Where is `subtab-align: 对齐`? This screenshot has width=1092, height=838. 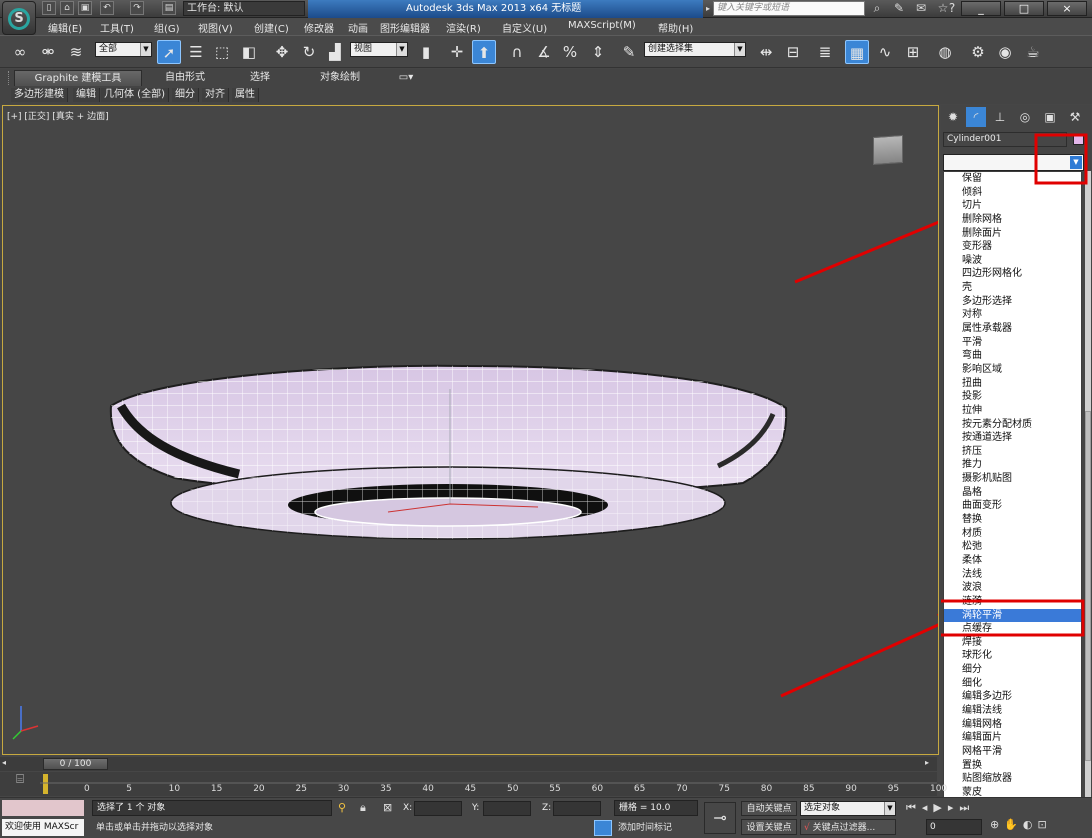 subtab-align: 对齐 is located at coordinates (215, 95).